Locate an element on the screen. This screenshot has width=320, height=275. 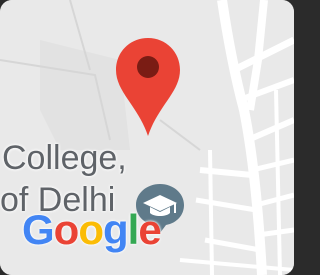
google-logo: Google is located at coordinates (92, 229).